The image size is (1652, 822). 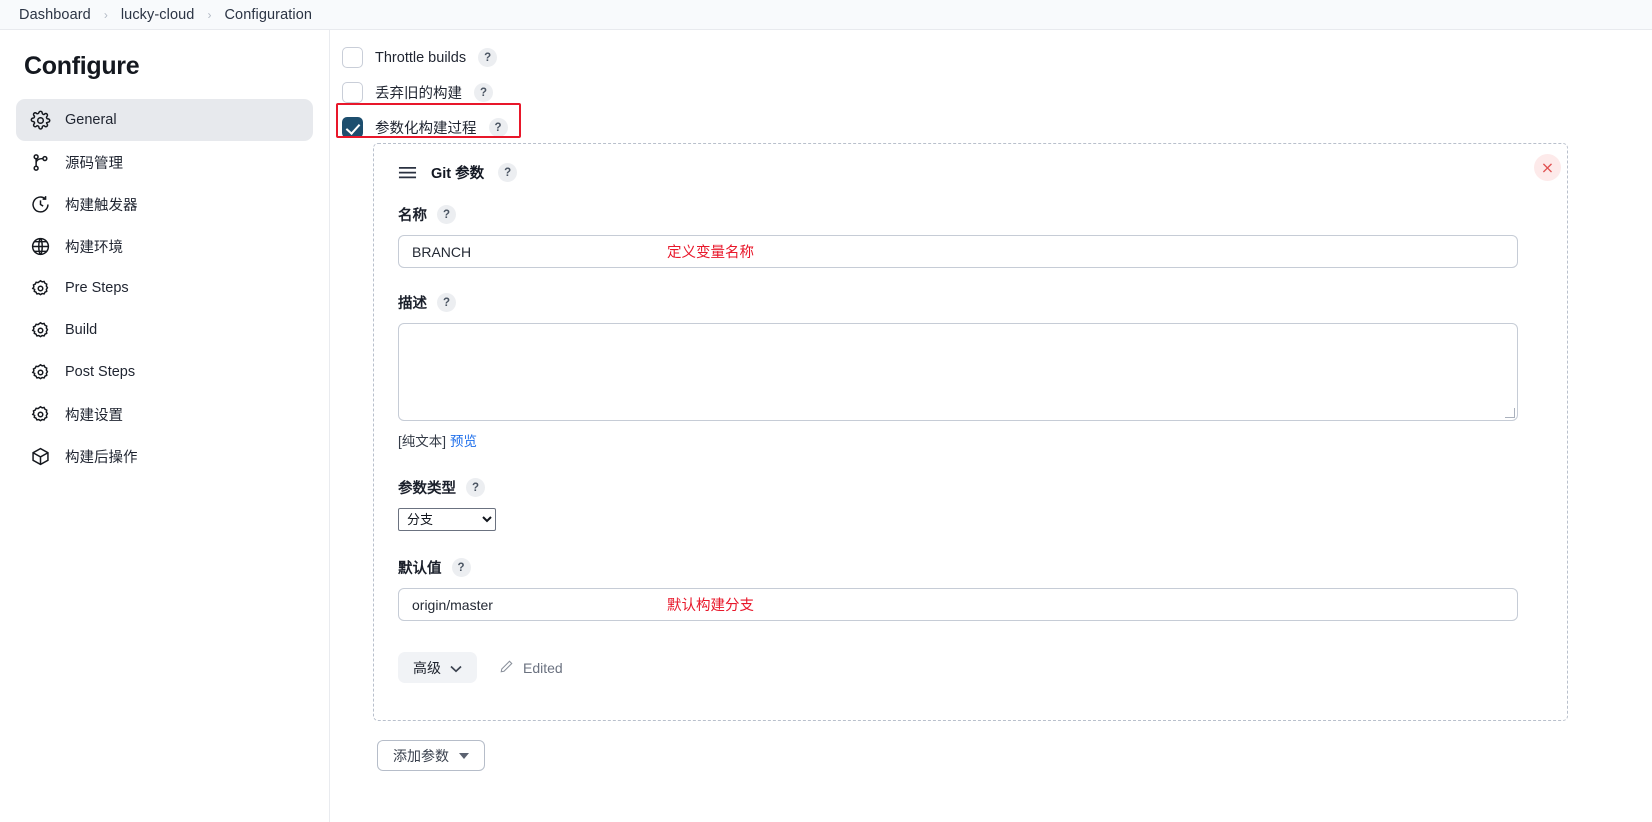 What do you see at coordinates (458, 174) in the screenshot?
I see `param-panel-title: Git 参数` at bounding box center [458, 174].